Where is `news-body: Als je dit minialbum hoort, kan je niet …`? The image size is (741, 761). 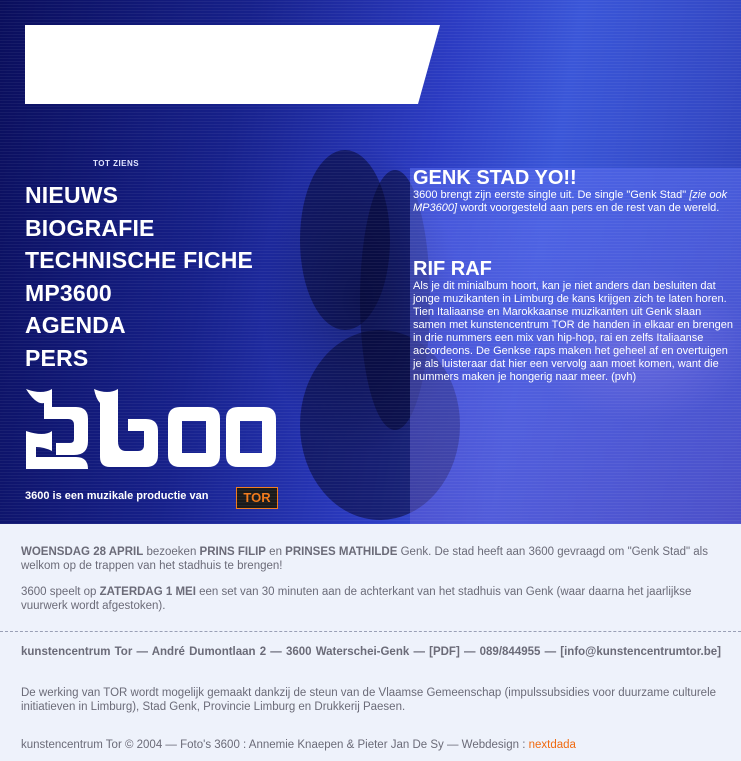
news-body: Als je dit minialbum hoort, kan je niet … is located at coordinates (573, 331).